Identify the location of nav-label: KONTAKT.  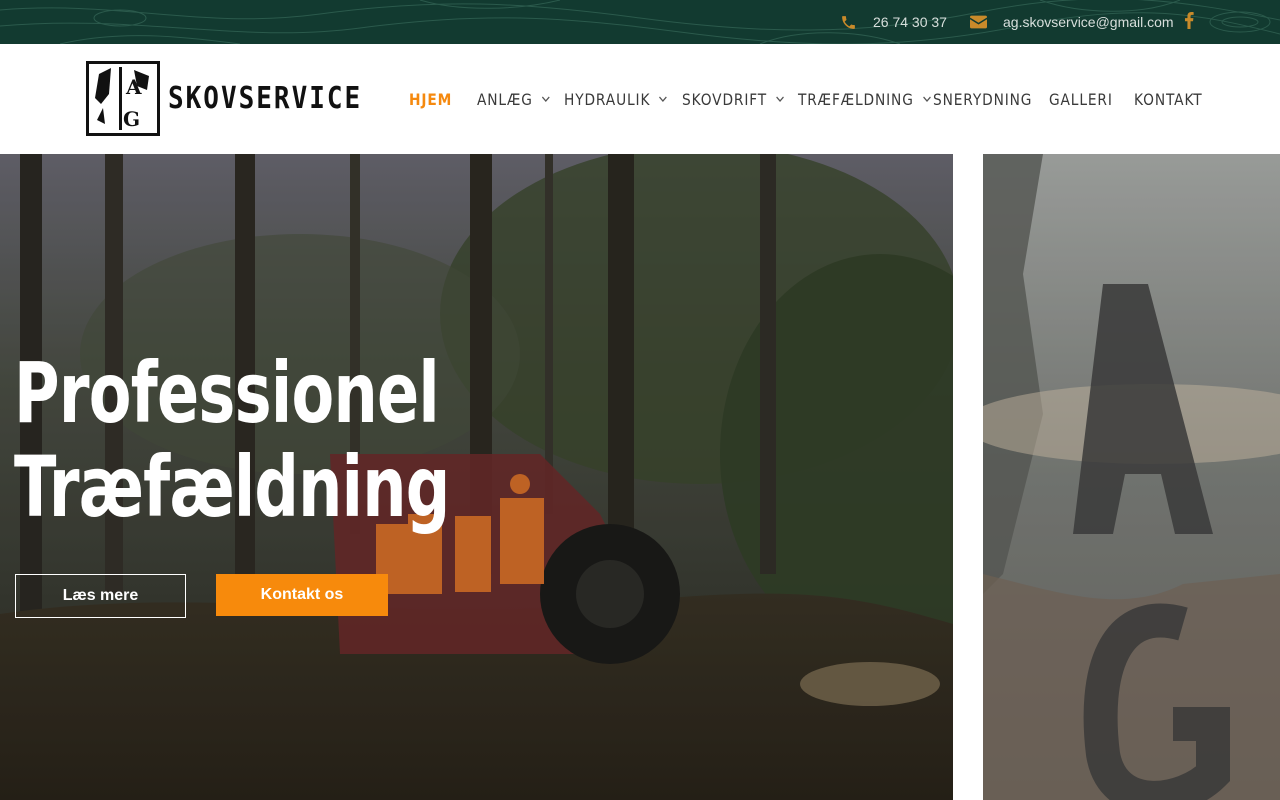
(1168, 99).